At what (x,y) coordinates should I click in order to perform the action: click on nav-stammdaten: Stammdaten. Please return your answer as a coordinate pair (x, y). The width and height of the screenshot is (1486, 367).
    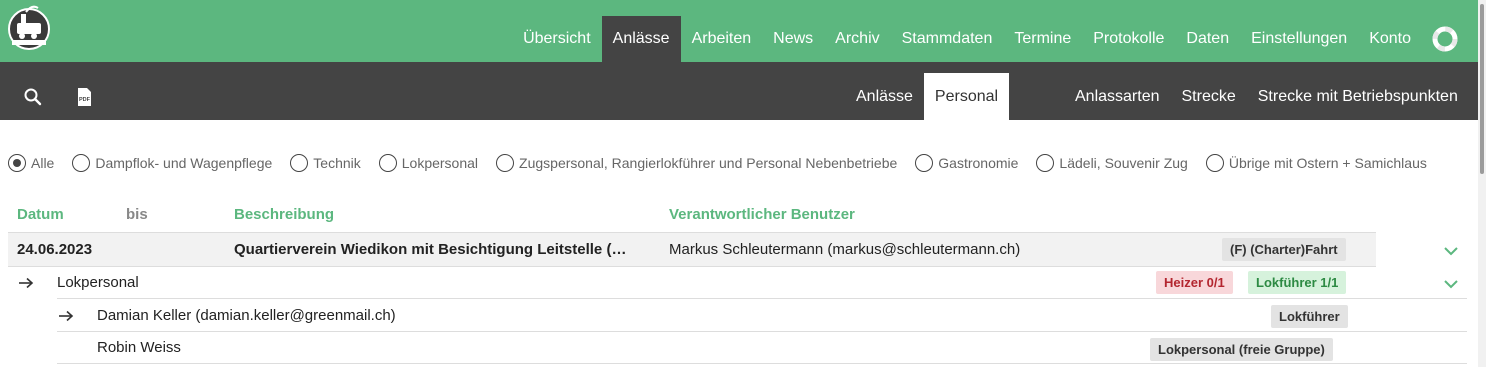
    Looking at the image, I should click on (947, 39).